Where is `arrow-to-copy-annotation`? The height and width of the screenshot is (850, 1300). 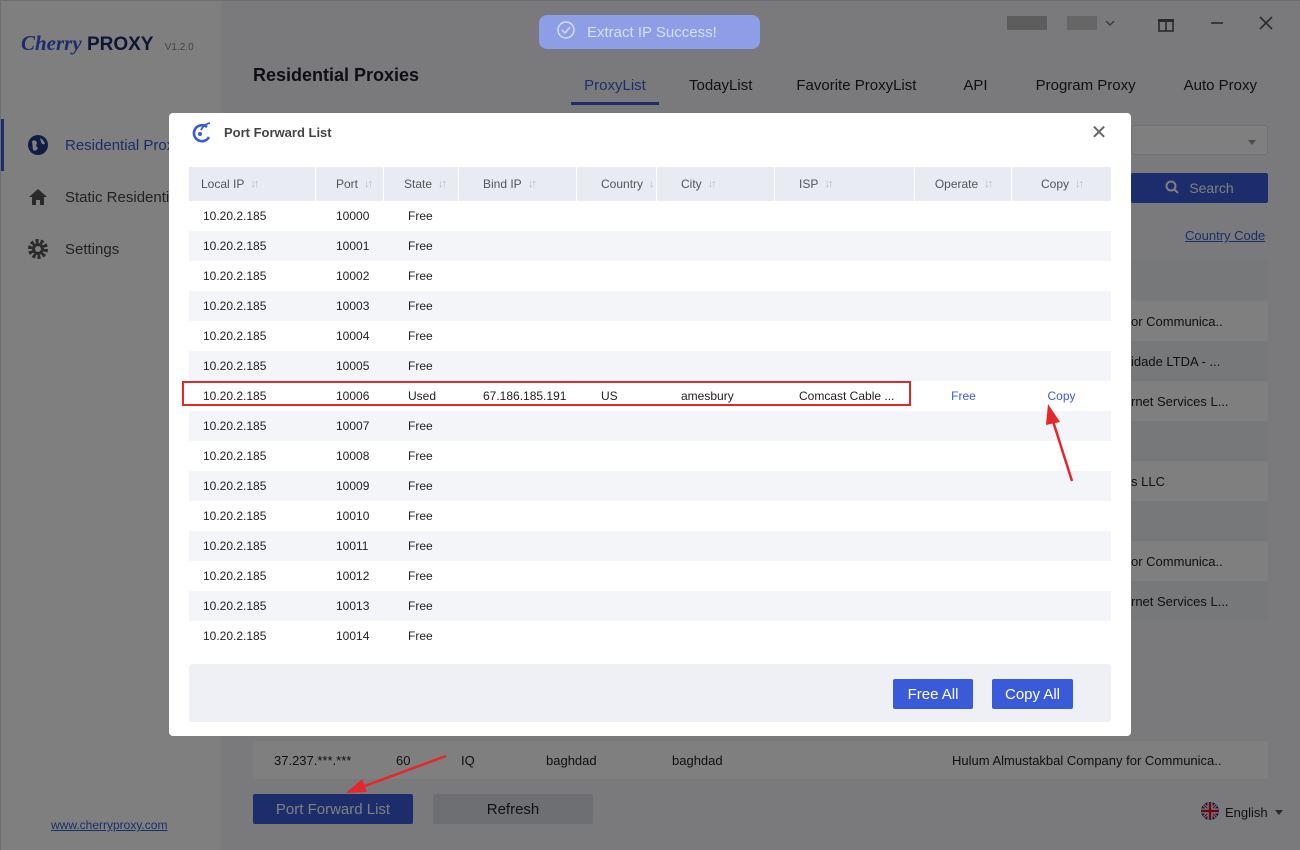 arrow-to-copy-annotation is located at coordinates (1060, 443).